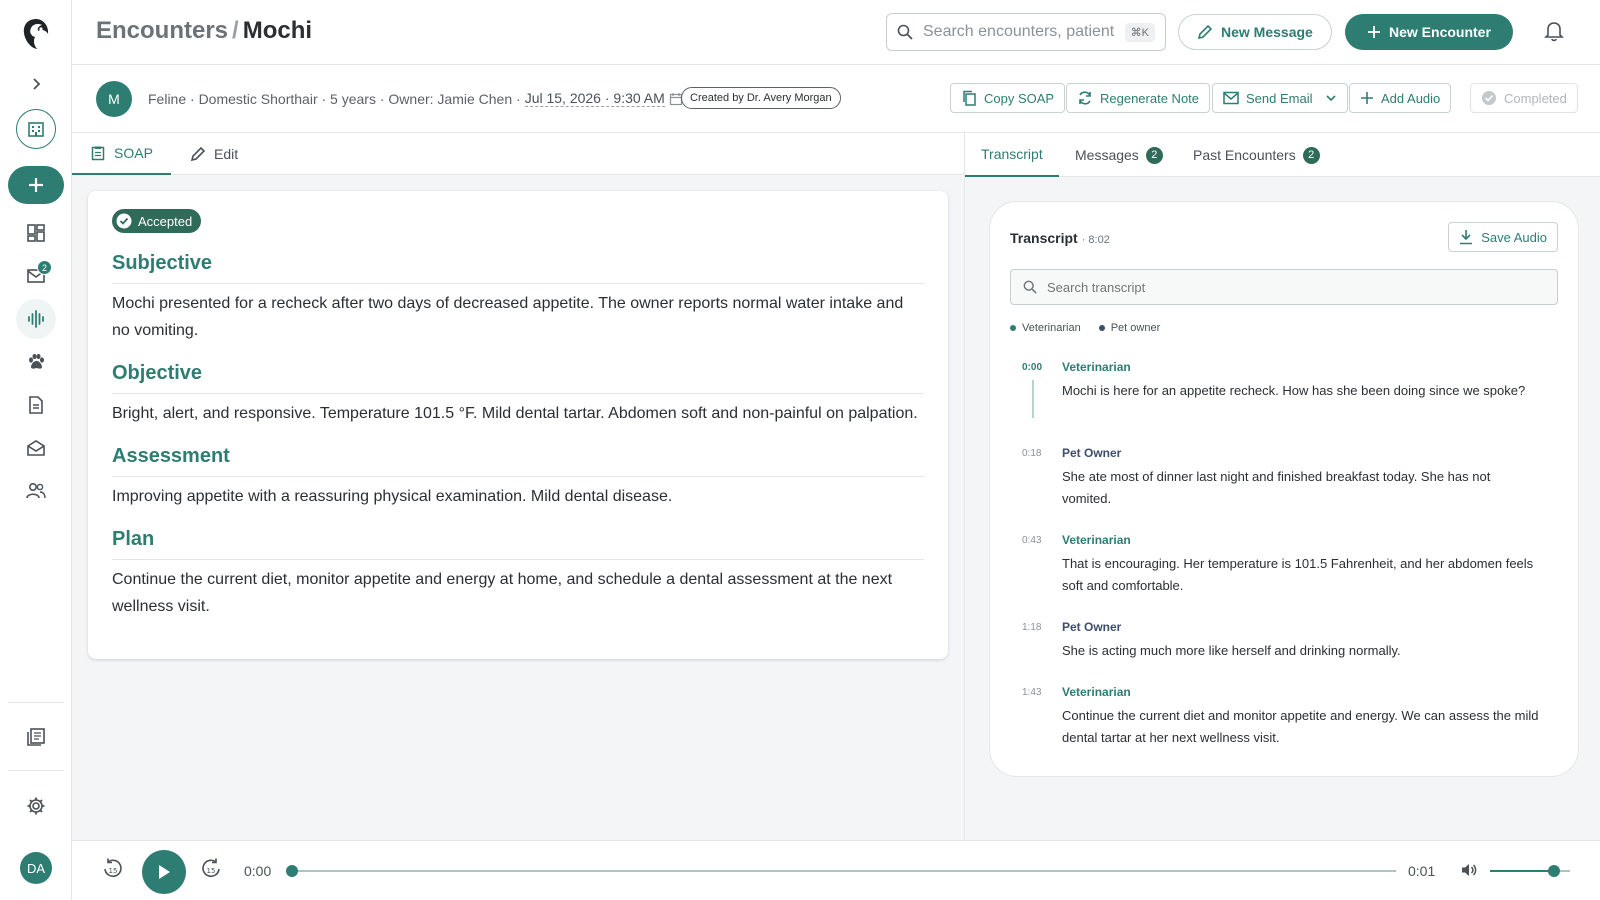  What do you see at coordinates (1296, 287) in the screenshot?
I see `transcript-search-input` at bounding box center [1296, 287].